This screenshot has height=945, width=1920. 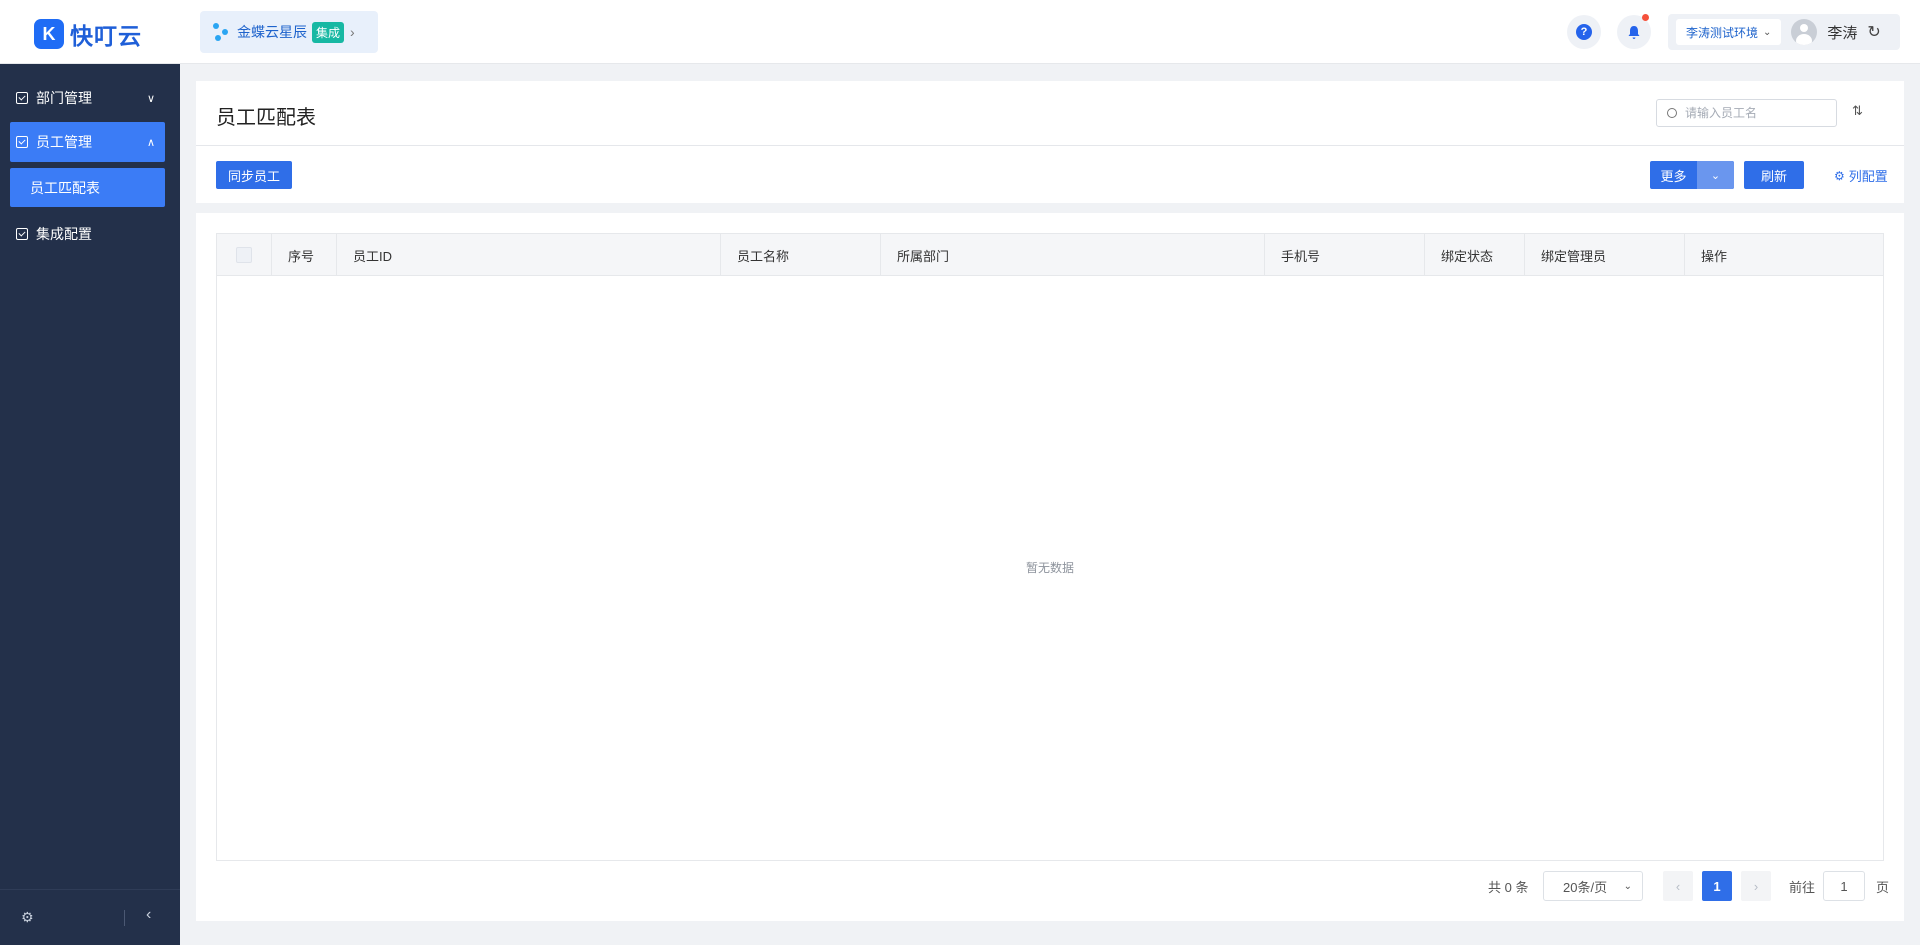 What do you see at coordinates (1802, 887) in the screenshot?
I see `goto-label: 前往` at bounding box center [1802, 887].